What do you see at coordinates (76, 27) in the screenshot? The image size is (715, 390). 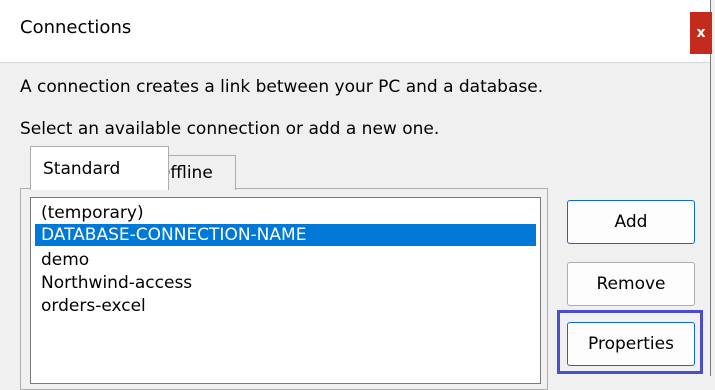 I see `window-title: Connections` at bounding box center [76, 27].